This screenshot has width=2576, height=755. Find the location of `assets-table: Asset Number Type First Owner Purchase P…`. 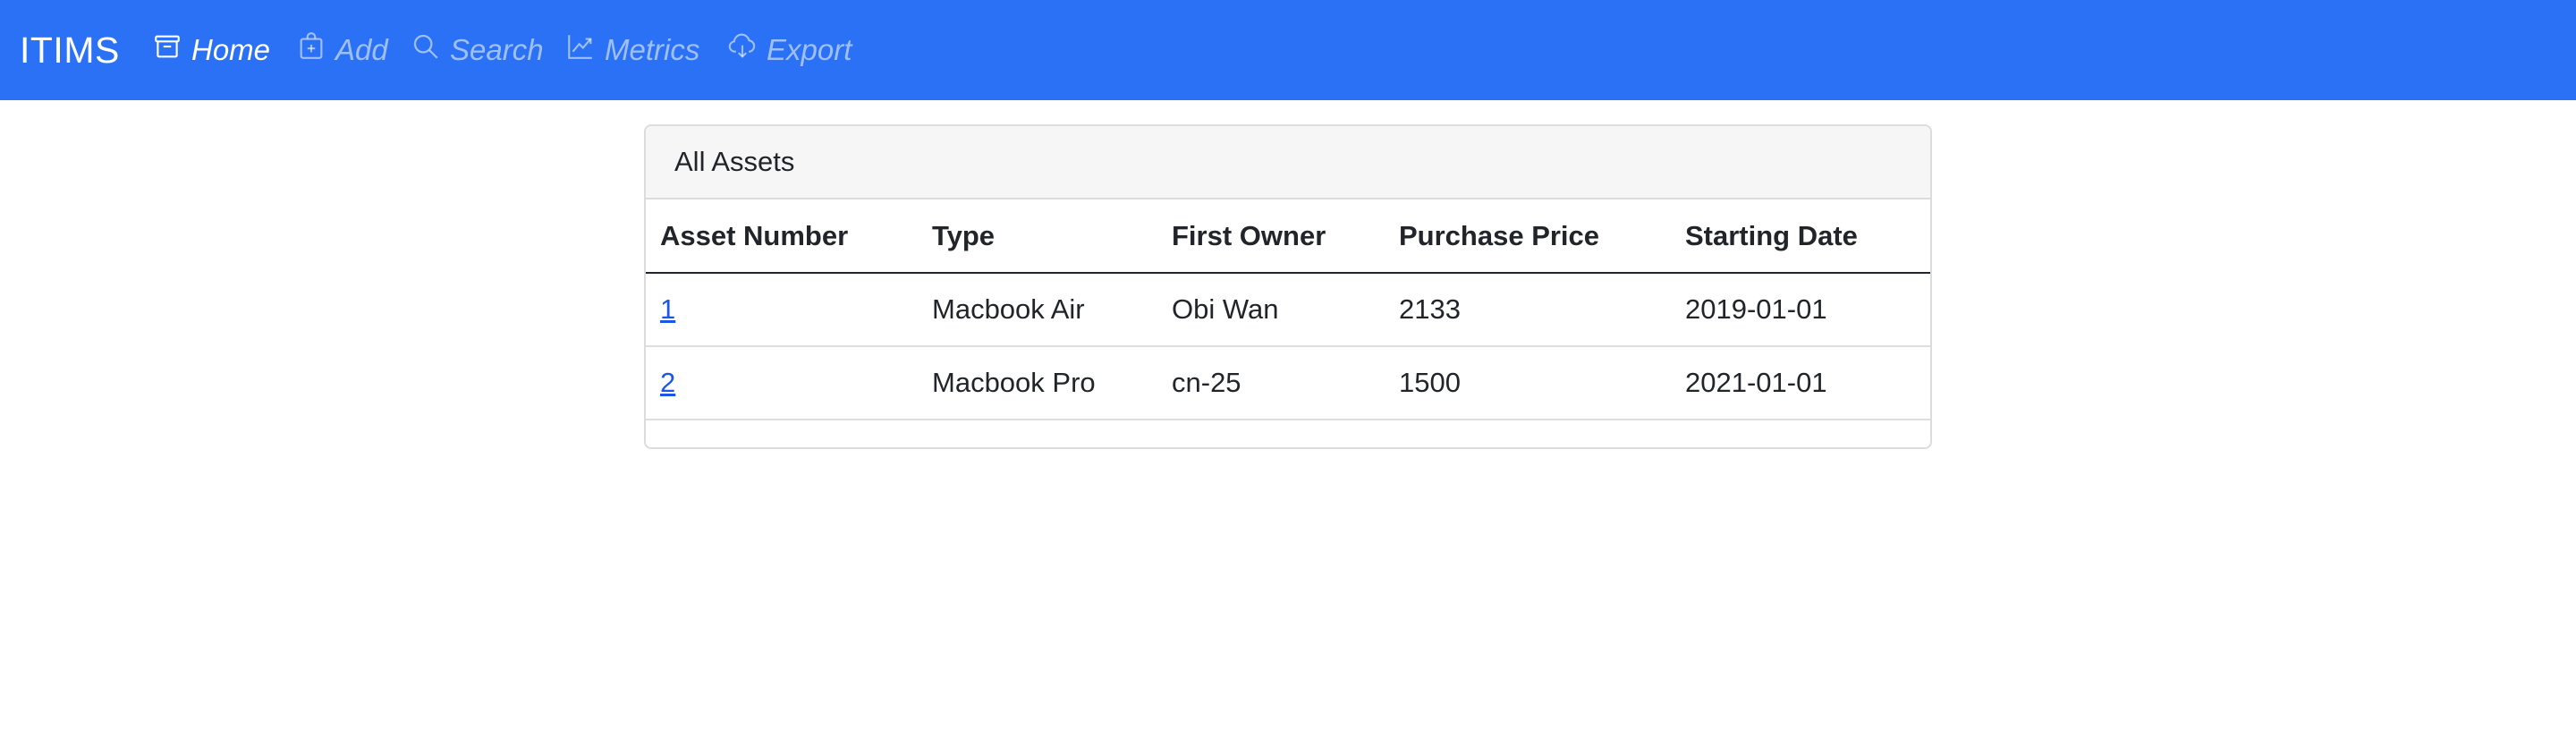

assets-table: Asset Number Type First Owner Purchase P… is located at coordinates (1288, 309).